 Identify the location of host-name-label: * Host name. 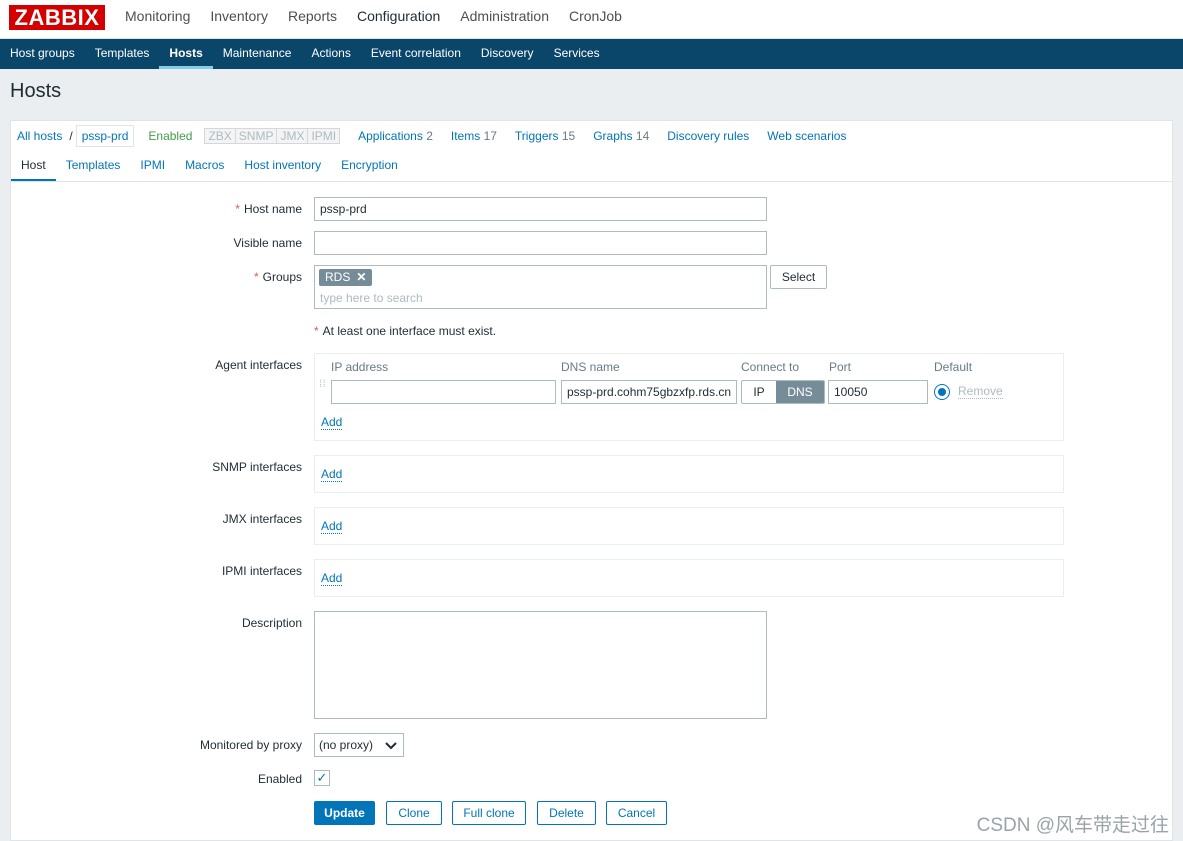
(268, 209).